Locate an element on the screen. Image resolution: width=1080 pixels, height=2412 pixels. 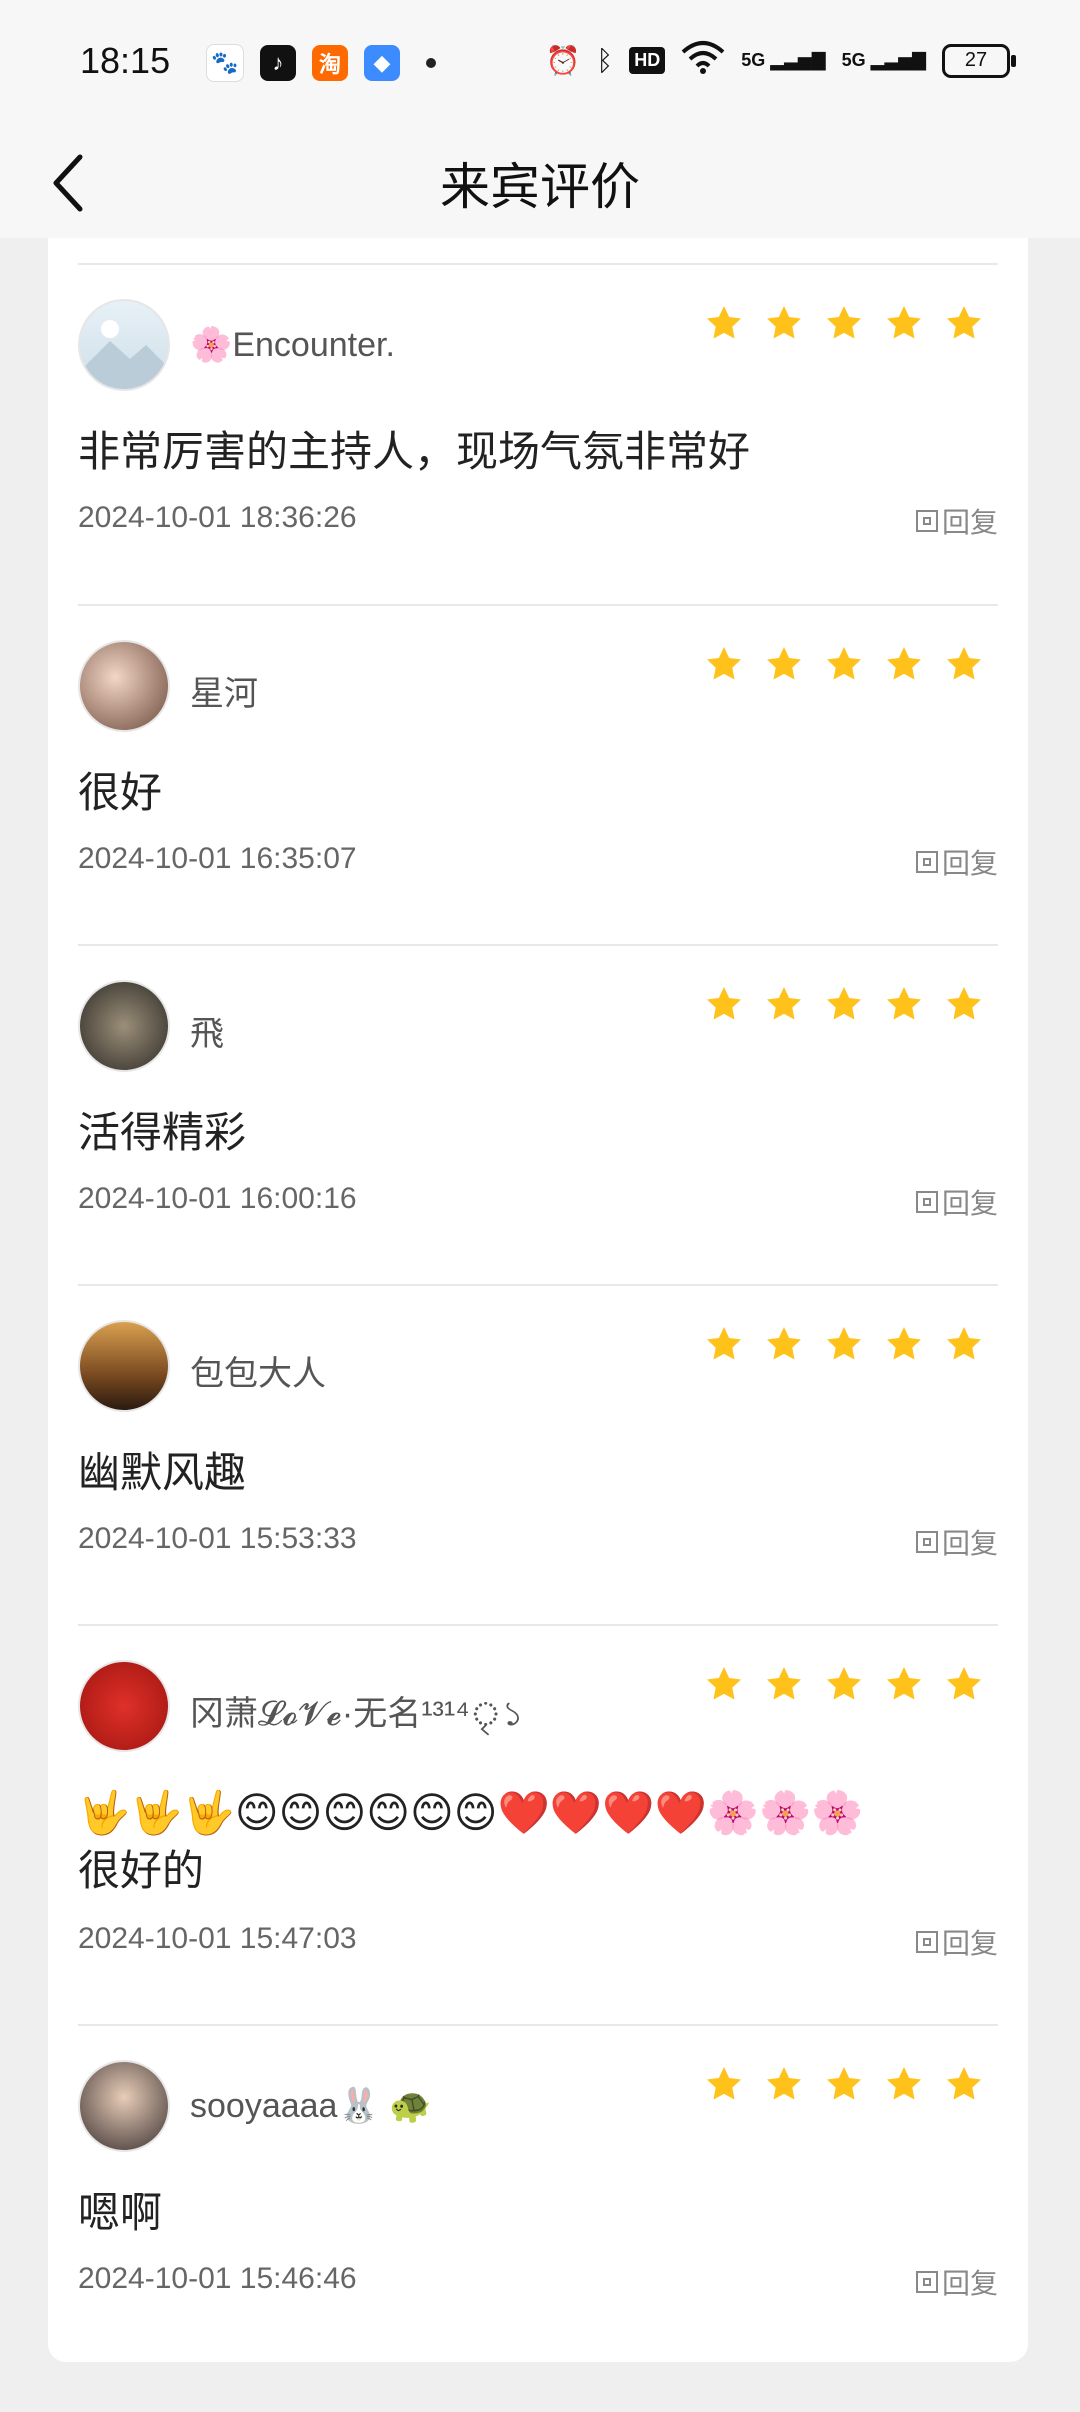
username: 🌸Encounter. is located at coordinates (292, 345).